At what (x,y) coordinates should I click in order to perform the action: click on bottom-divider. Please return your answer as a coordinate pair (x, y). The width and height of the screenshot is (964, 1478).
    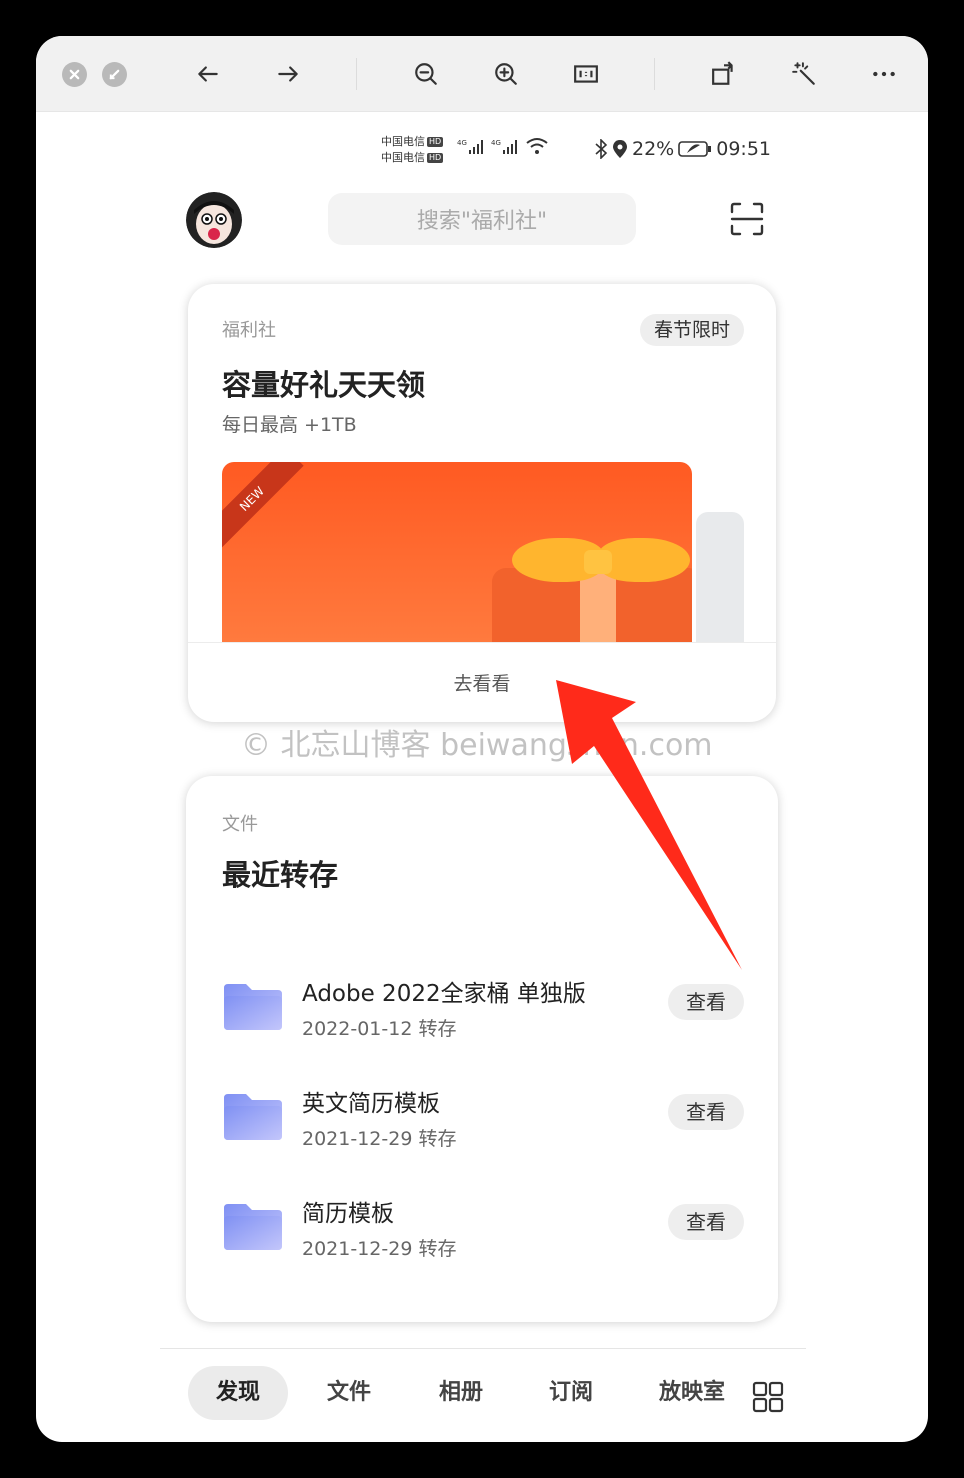
    Looking at the image, I should click on (483, 1348).